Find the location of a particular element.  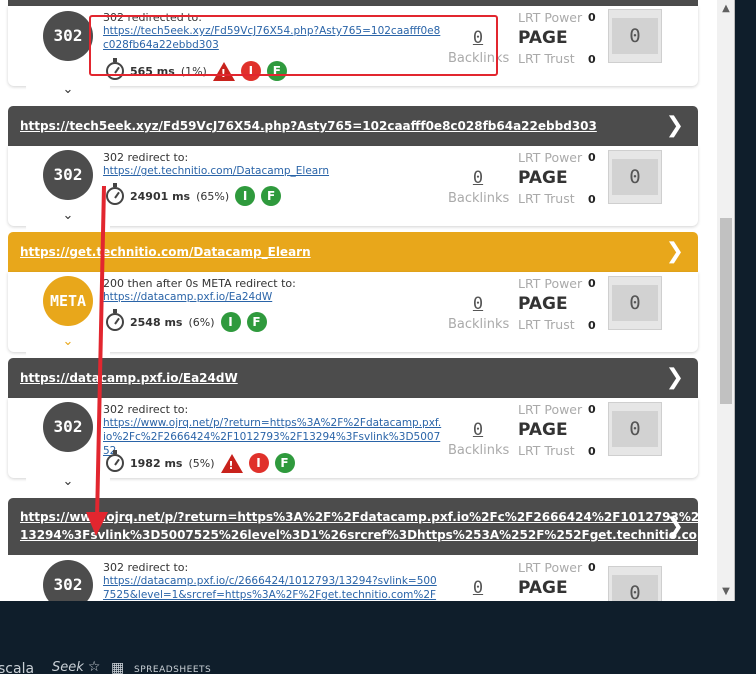

star-icon: ☆ is located at coordinates (94, 666).